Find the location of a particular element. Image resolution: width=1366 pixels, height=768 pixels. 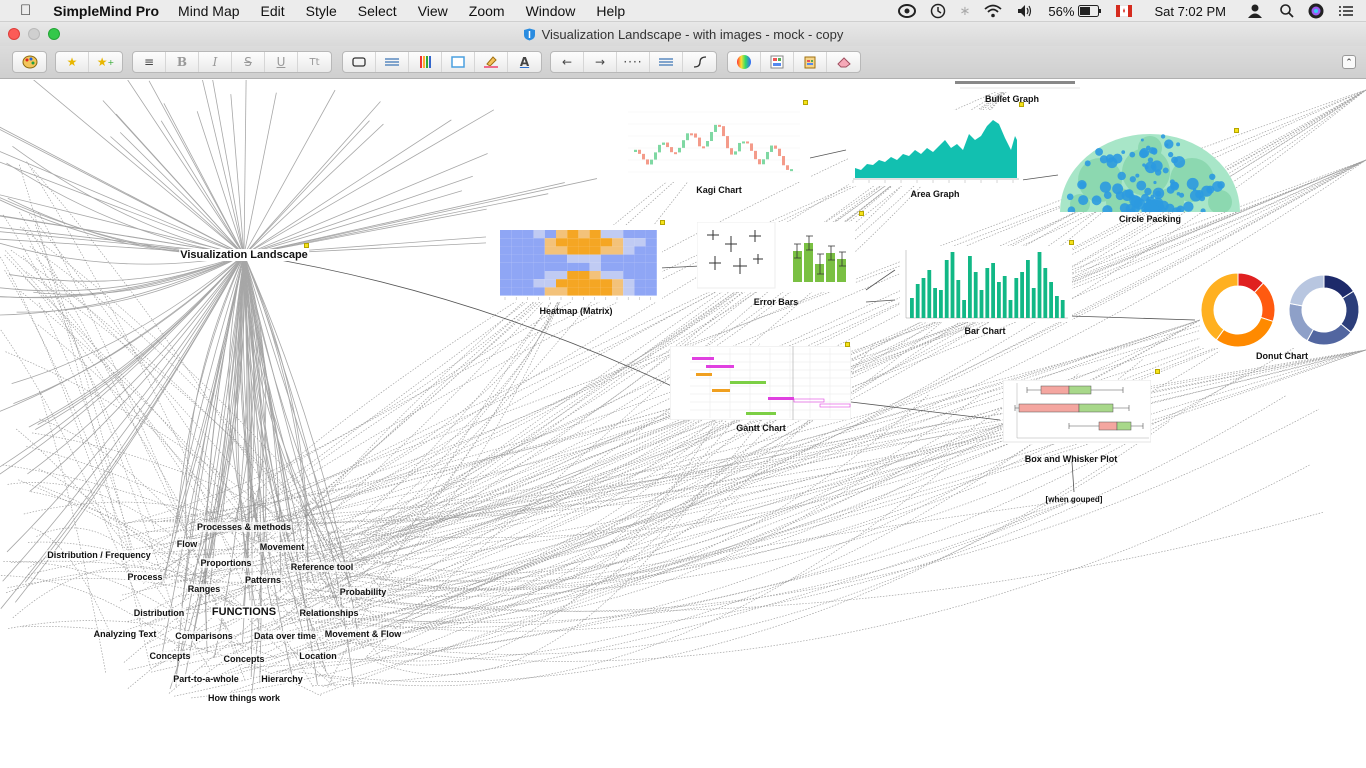

node-proportions: Proportions is located at coordinates (226, 563).